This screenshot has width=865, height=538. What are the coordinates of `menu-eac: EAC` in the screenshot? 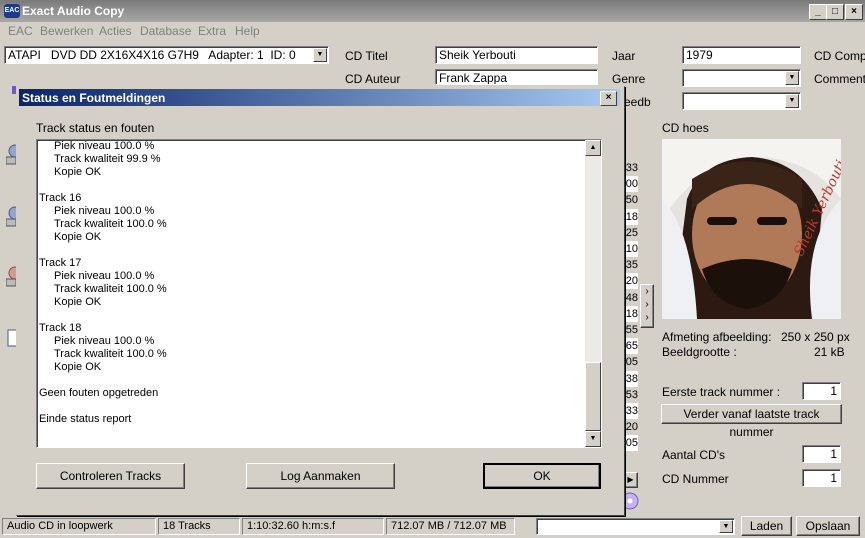 It's located at (20, 31).